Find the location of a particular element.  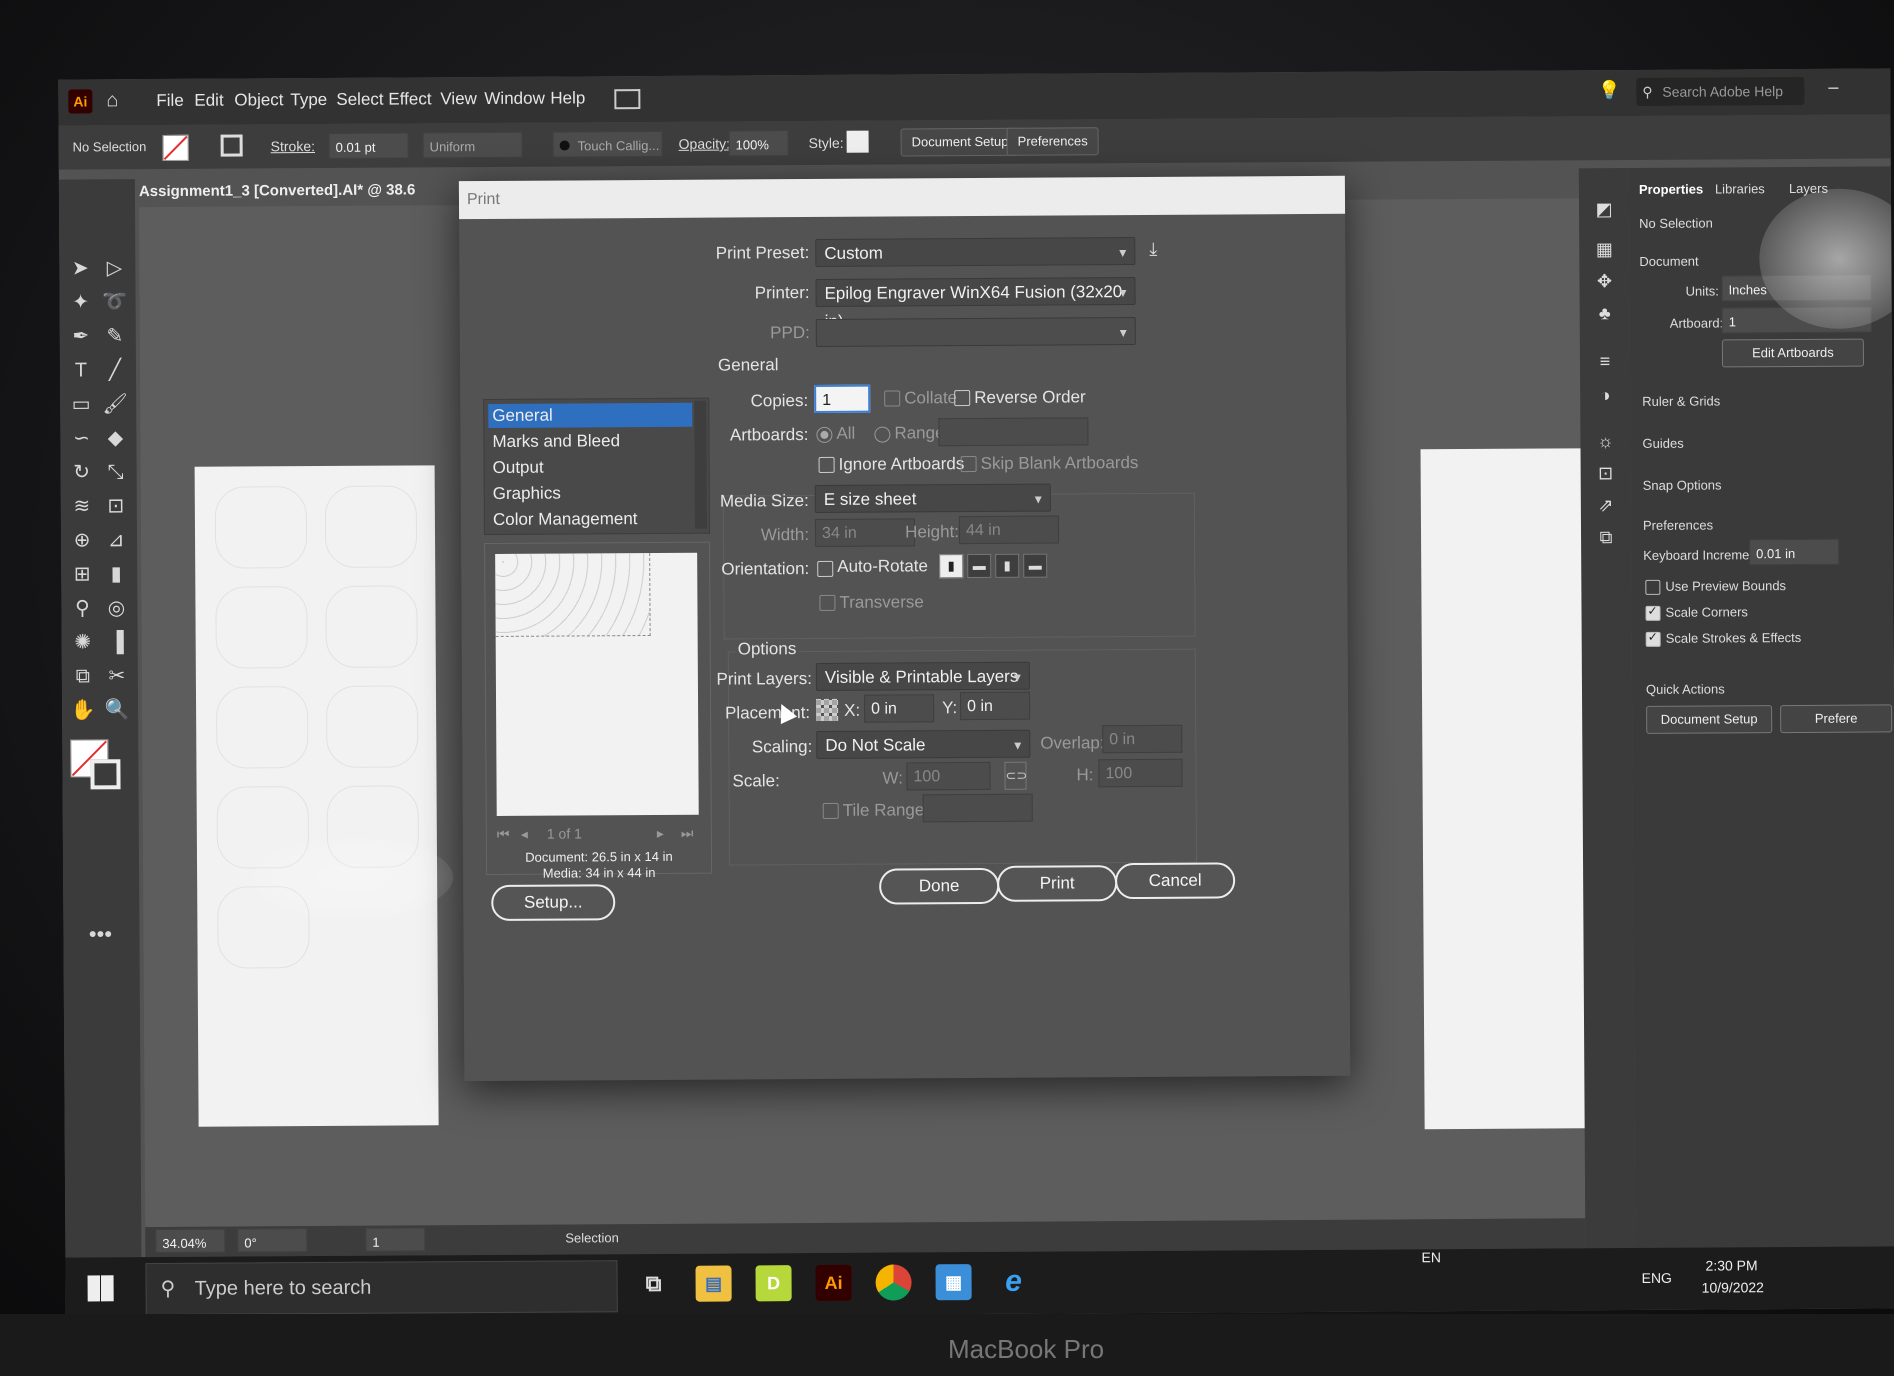

clock-time: 2:30 PM is located at coordinates (1731, 1265).